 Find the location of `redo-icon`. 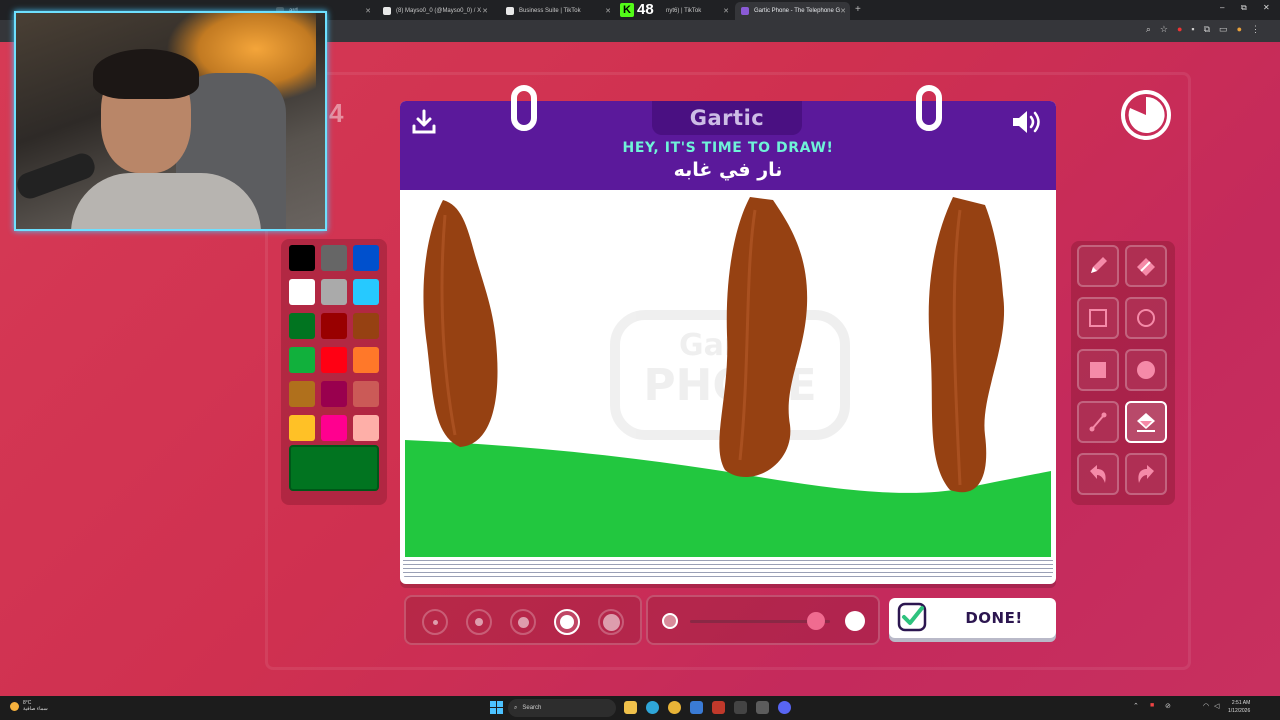

redo-icon is located at coordinates (1146, 474).